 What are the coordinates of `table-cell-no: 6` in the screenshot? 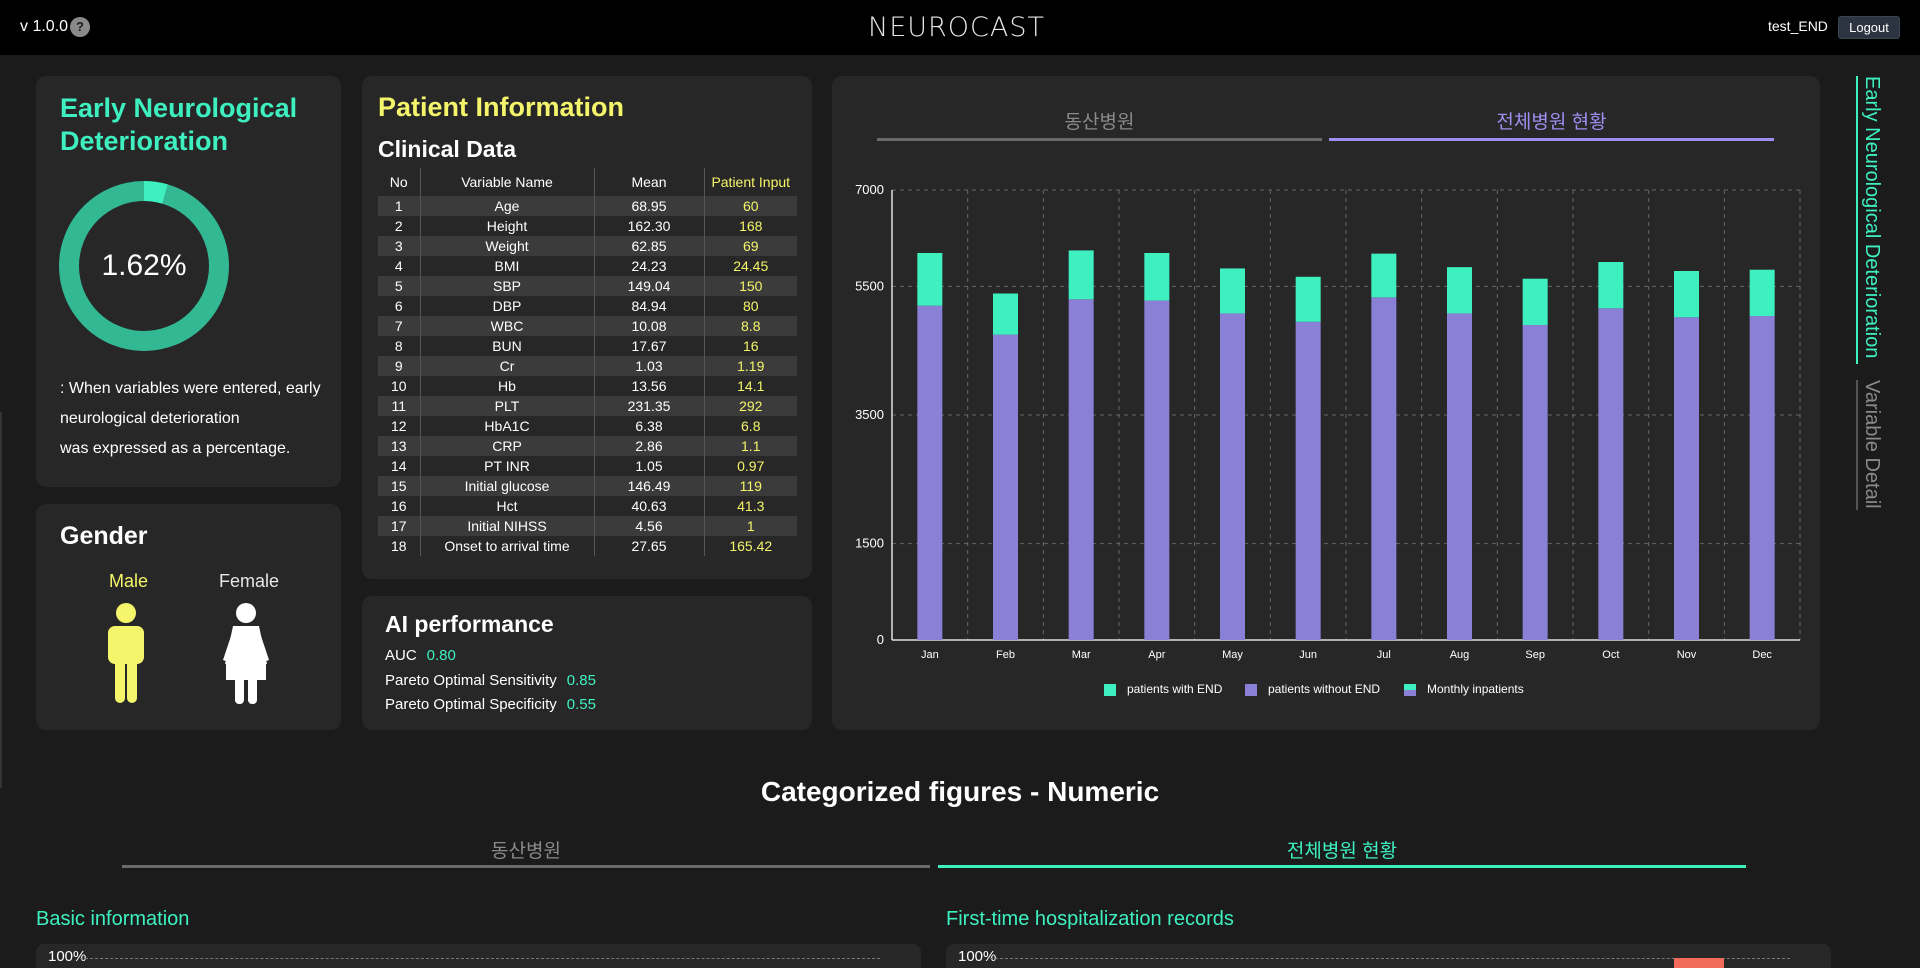 It's located at (398, 306).